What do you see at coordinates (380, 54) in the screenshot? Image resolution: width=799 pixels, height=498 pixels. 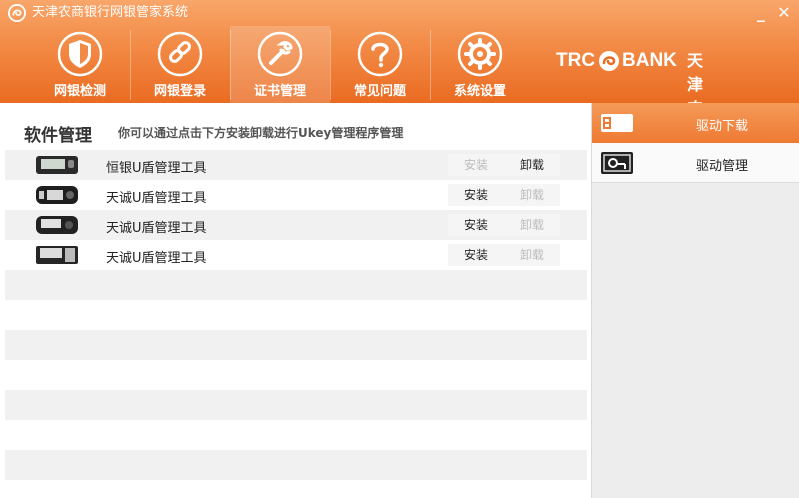 I see `question-icon` at bounding box center [380, 54].